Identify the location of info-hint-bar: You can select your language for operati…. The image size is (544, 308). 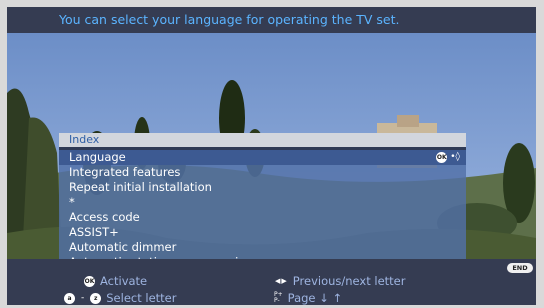
(271, 20).